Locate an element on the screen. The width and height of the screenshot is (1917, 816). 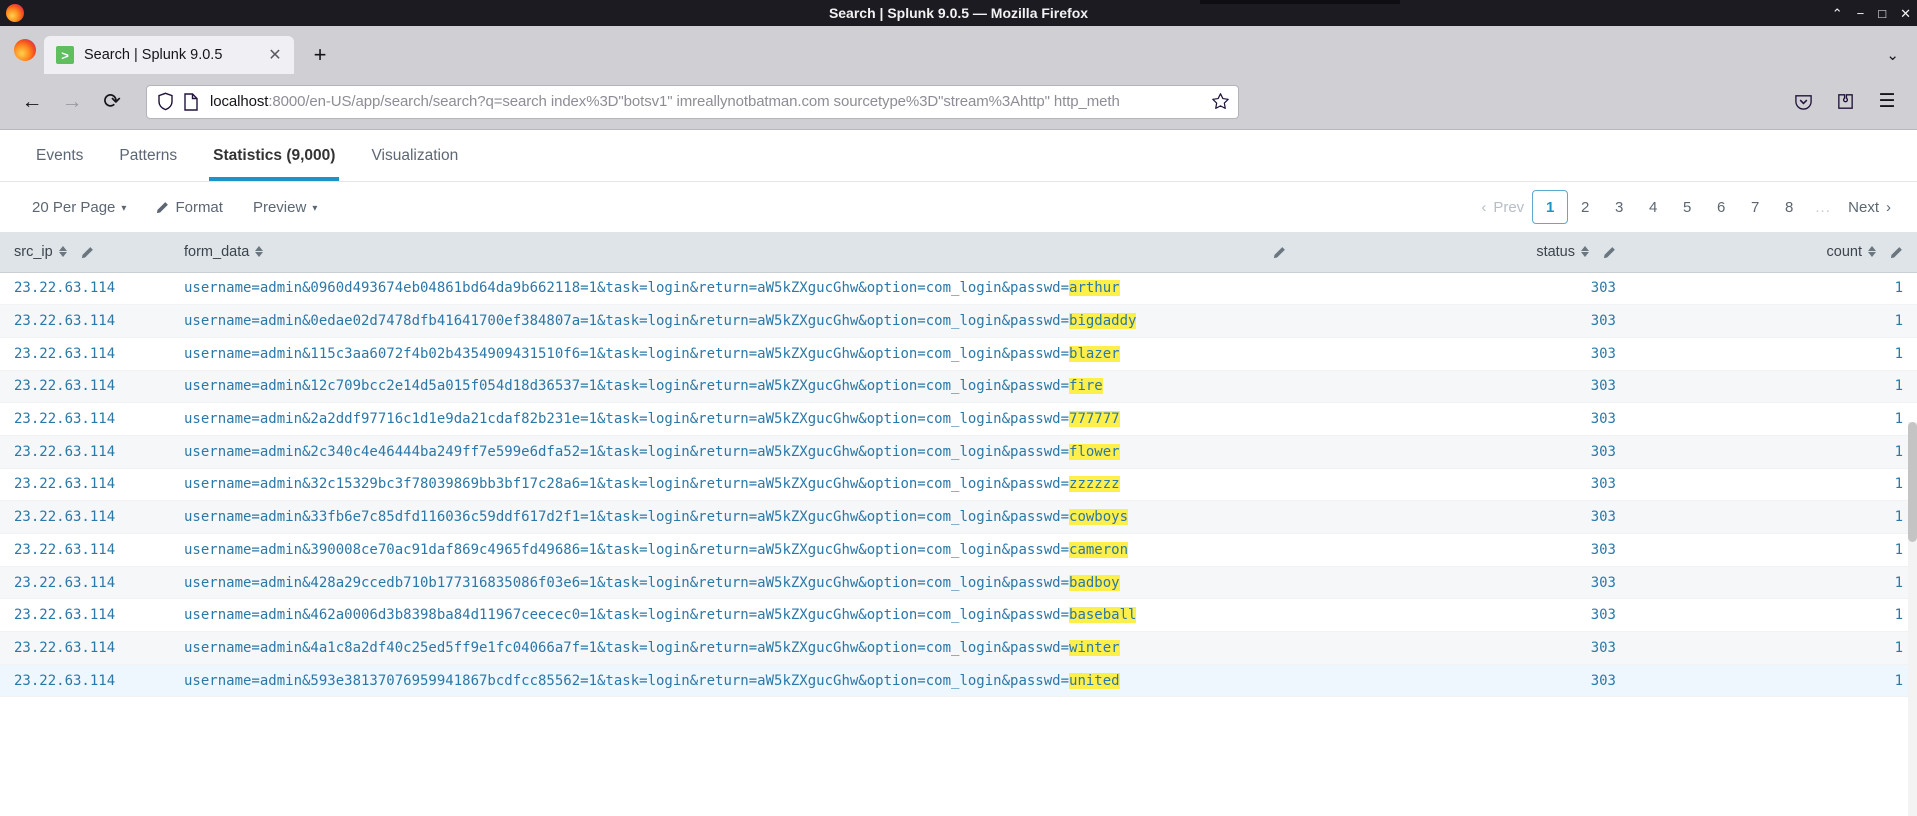
close-tab-icon: ✕ is located at coordinates (275, 55).